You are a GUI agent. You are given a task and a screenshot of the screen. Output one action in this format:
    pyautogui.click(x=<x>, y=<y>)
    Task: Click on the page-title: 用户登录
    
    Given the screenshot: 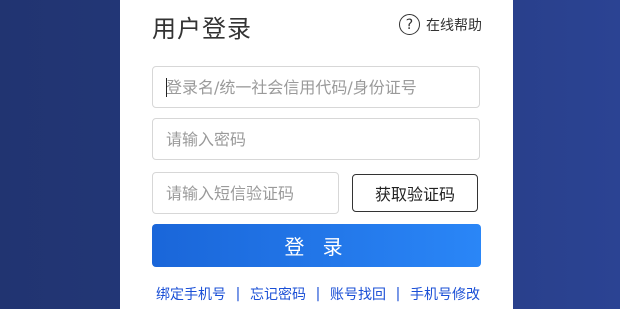 What is the action you would take?
    pyautogui.click(x=202, y=29)
    